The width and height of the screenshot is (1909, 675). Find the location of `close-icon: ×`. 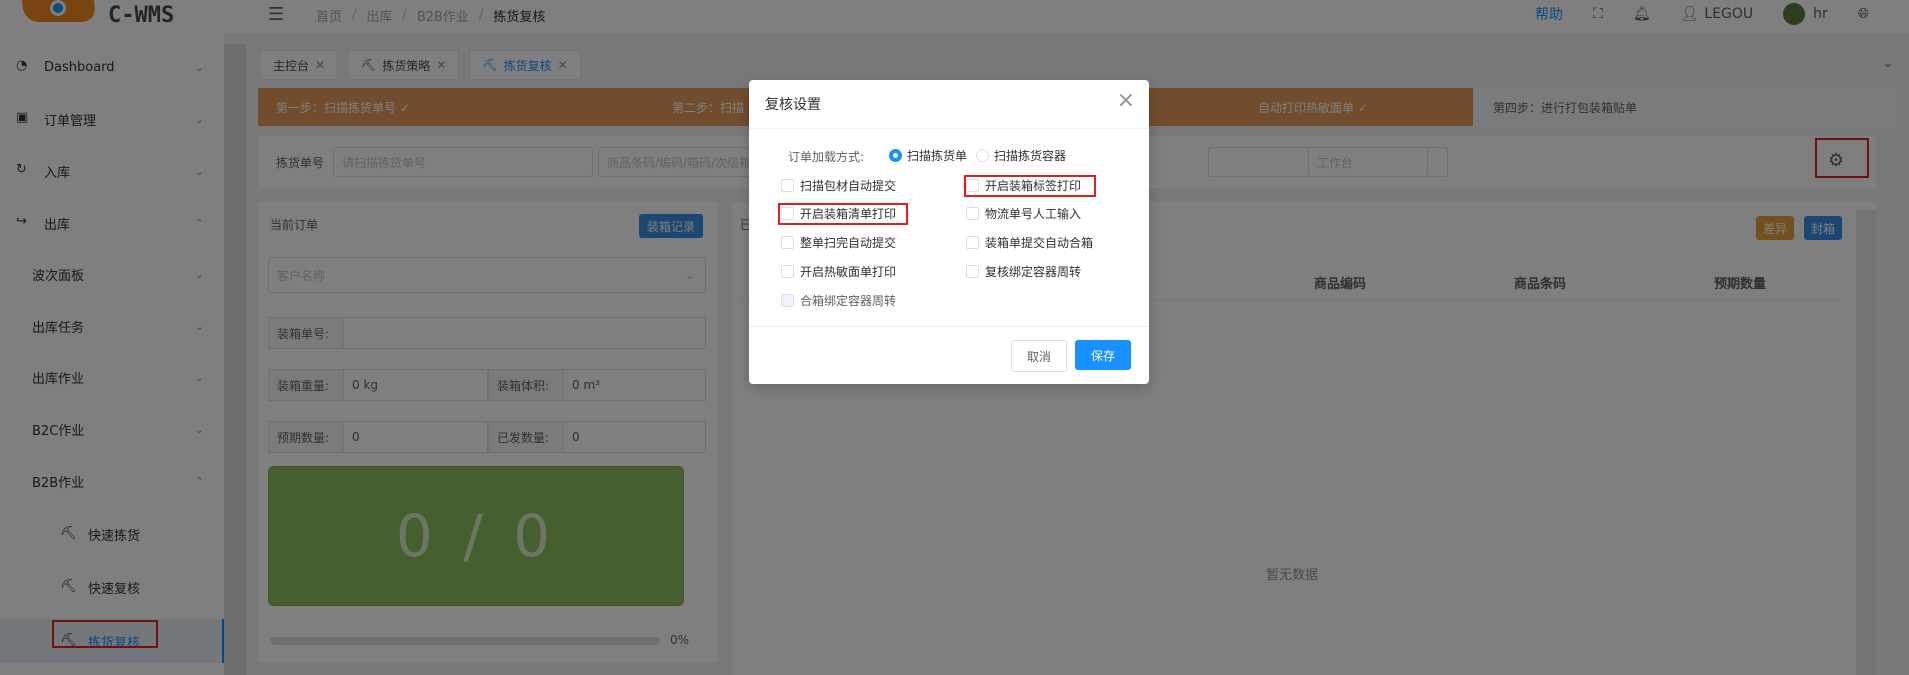

close-icon: × is located at coordinates (1126, 100).